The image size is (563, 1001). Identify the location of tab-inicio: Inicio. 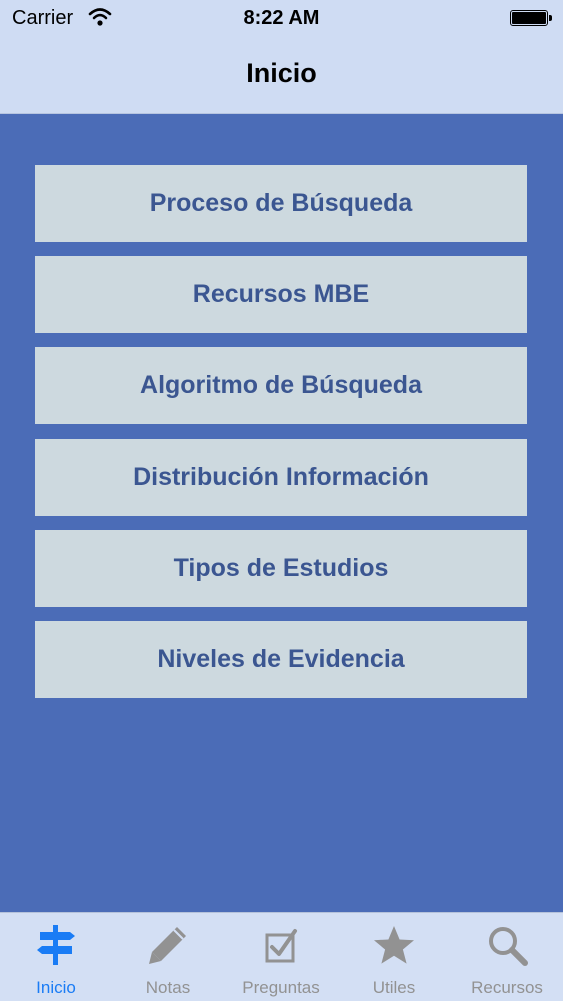
(56, 957).